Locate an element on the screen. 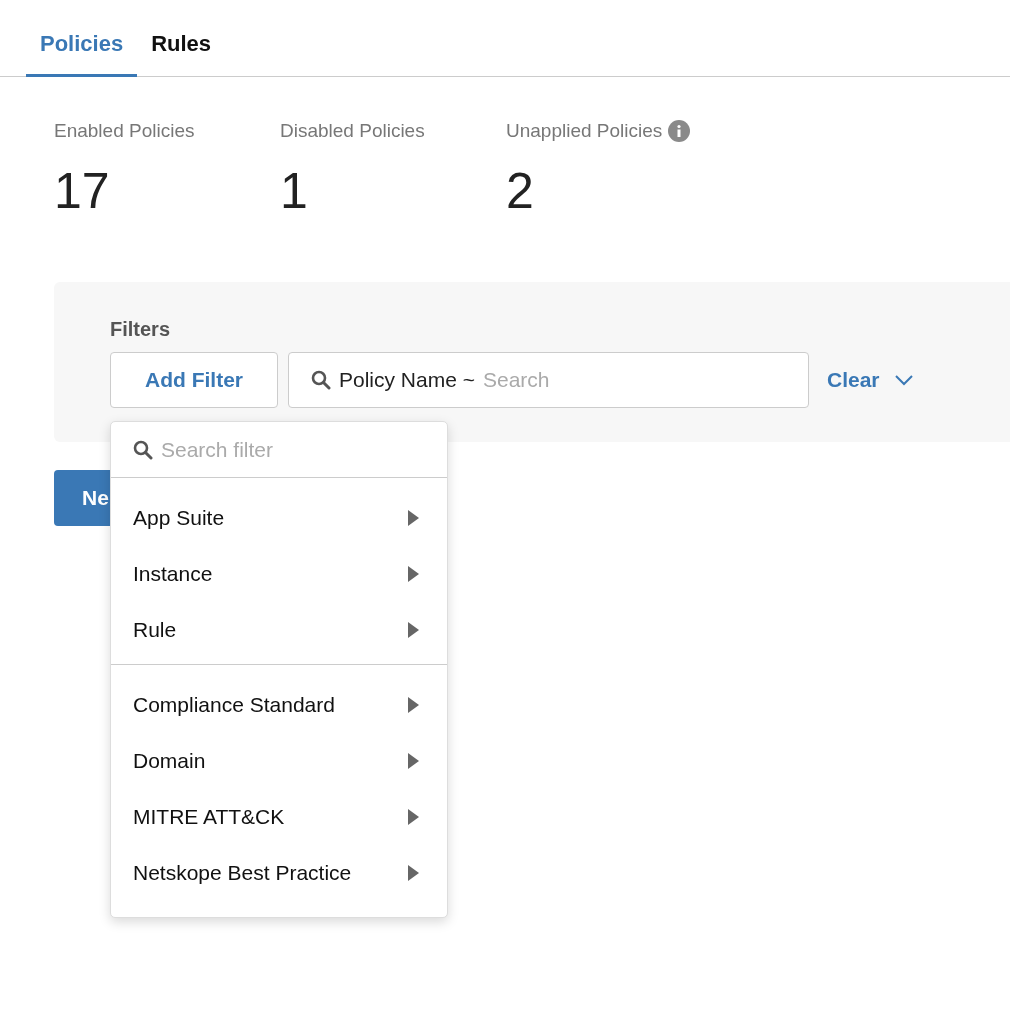 This screenshot has height=1024, width=1010. clear-button: Clear is located at coordinates (853, 379).